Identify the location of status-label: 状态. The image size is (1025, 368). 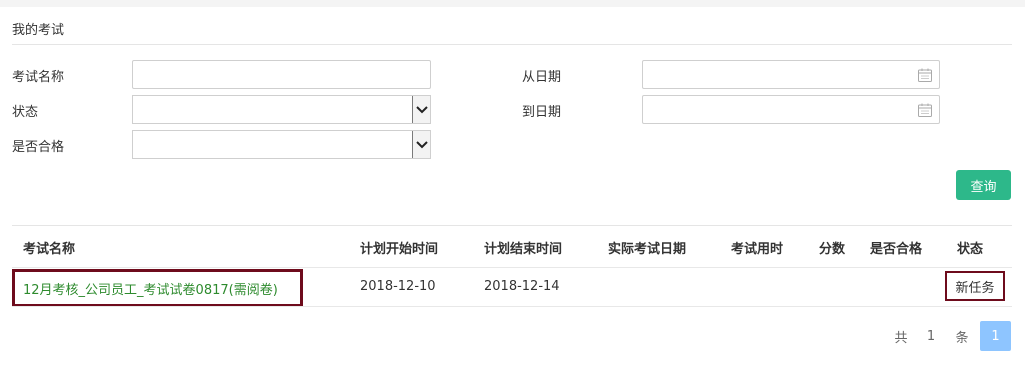
(25, 112).